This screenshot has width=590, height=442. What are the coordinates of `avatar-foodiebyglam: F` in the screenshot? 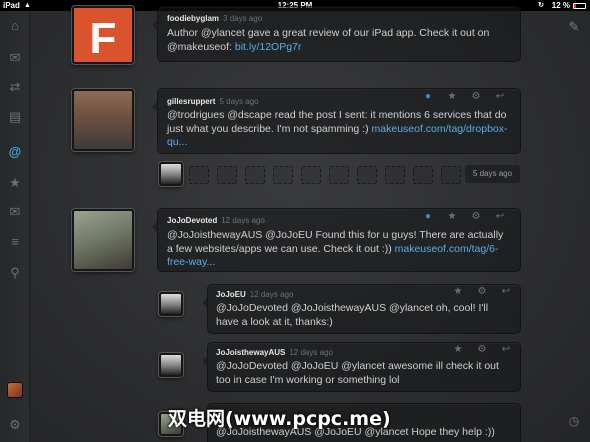 It's located at (103, 35).